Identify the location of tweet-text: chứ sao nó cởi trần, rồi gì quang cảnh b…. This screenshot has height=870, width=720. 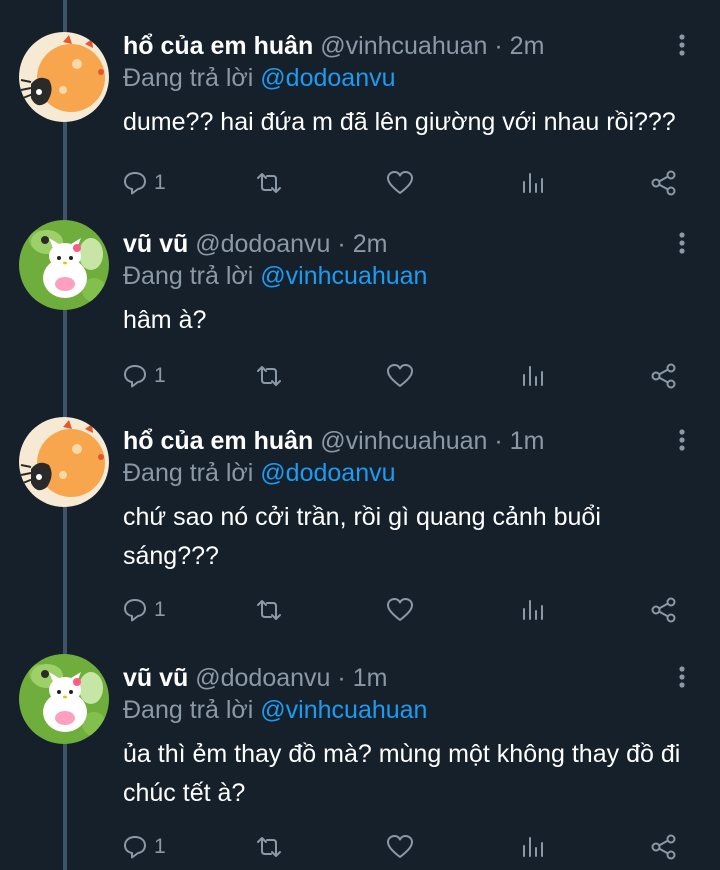
(362, 536).